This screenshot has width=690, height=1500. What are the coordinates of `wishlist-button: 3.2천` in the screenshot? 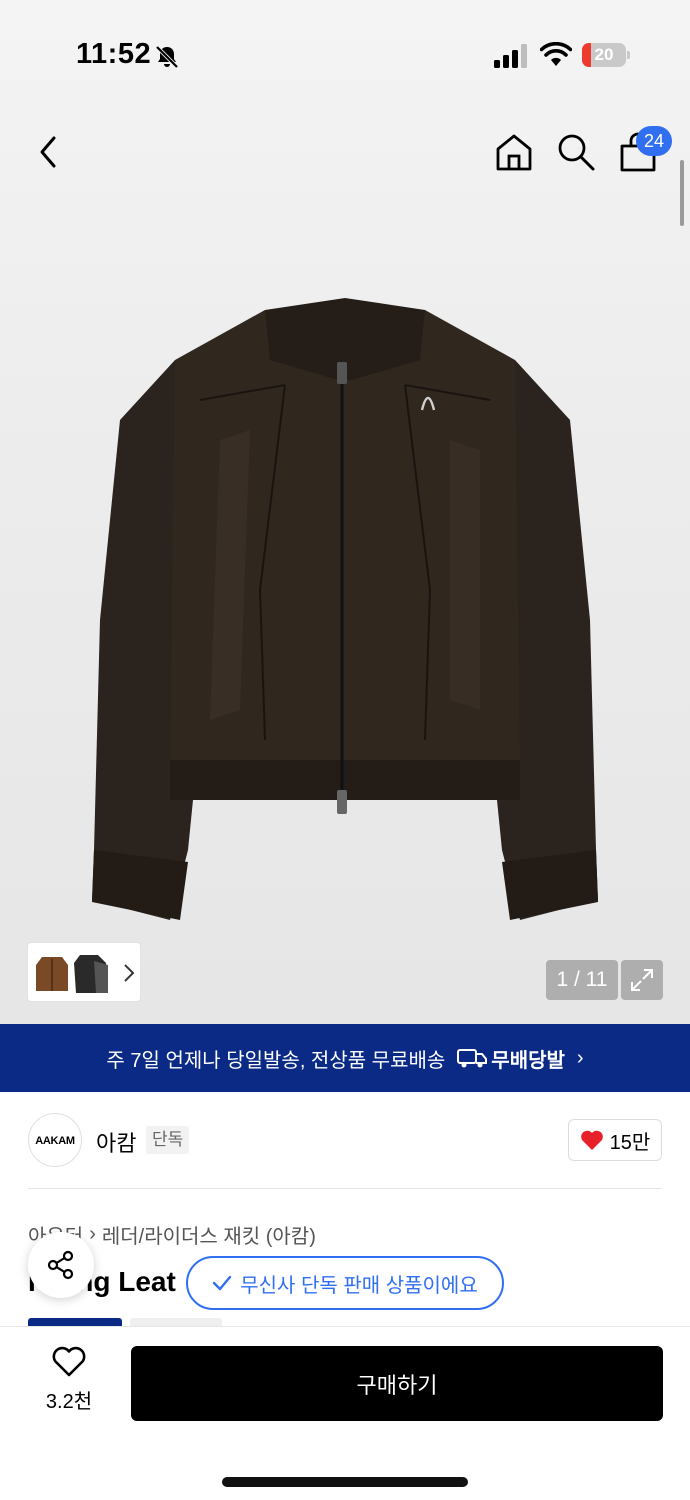 It's located at (69, 1381).